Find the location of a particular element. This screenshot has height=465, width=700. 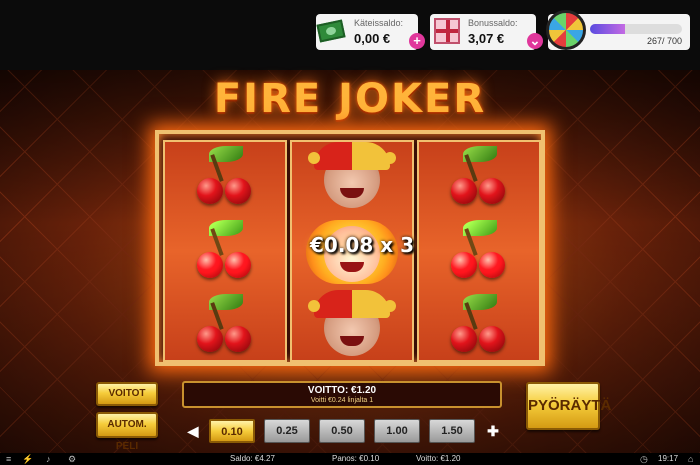

cash-icon is located at coordinates (331, 31).